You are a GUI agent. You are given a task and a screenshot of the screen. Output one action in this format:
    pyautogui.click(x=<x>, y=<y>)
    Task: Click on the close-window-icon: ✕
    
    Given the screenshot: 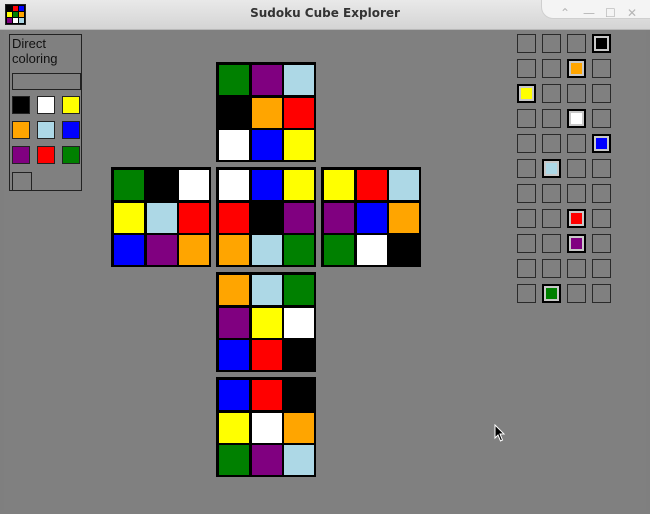 What is the action you would take?
    pyautogui.click(x=632, y=13)
    